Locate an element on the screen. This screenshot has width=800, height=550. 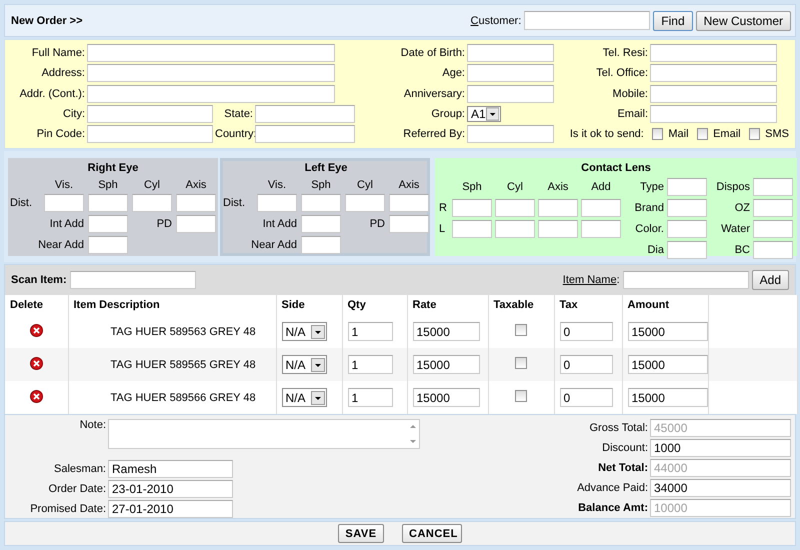
text-field: 23-01-2010 is located at coordinates (170, 489).